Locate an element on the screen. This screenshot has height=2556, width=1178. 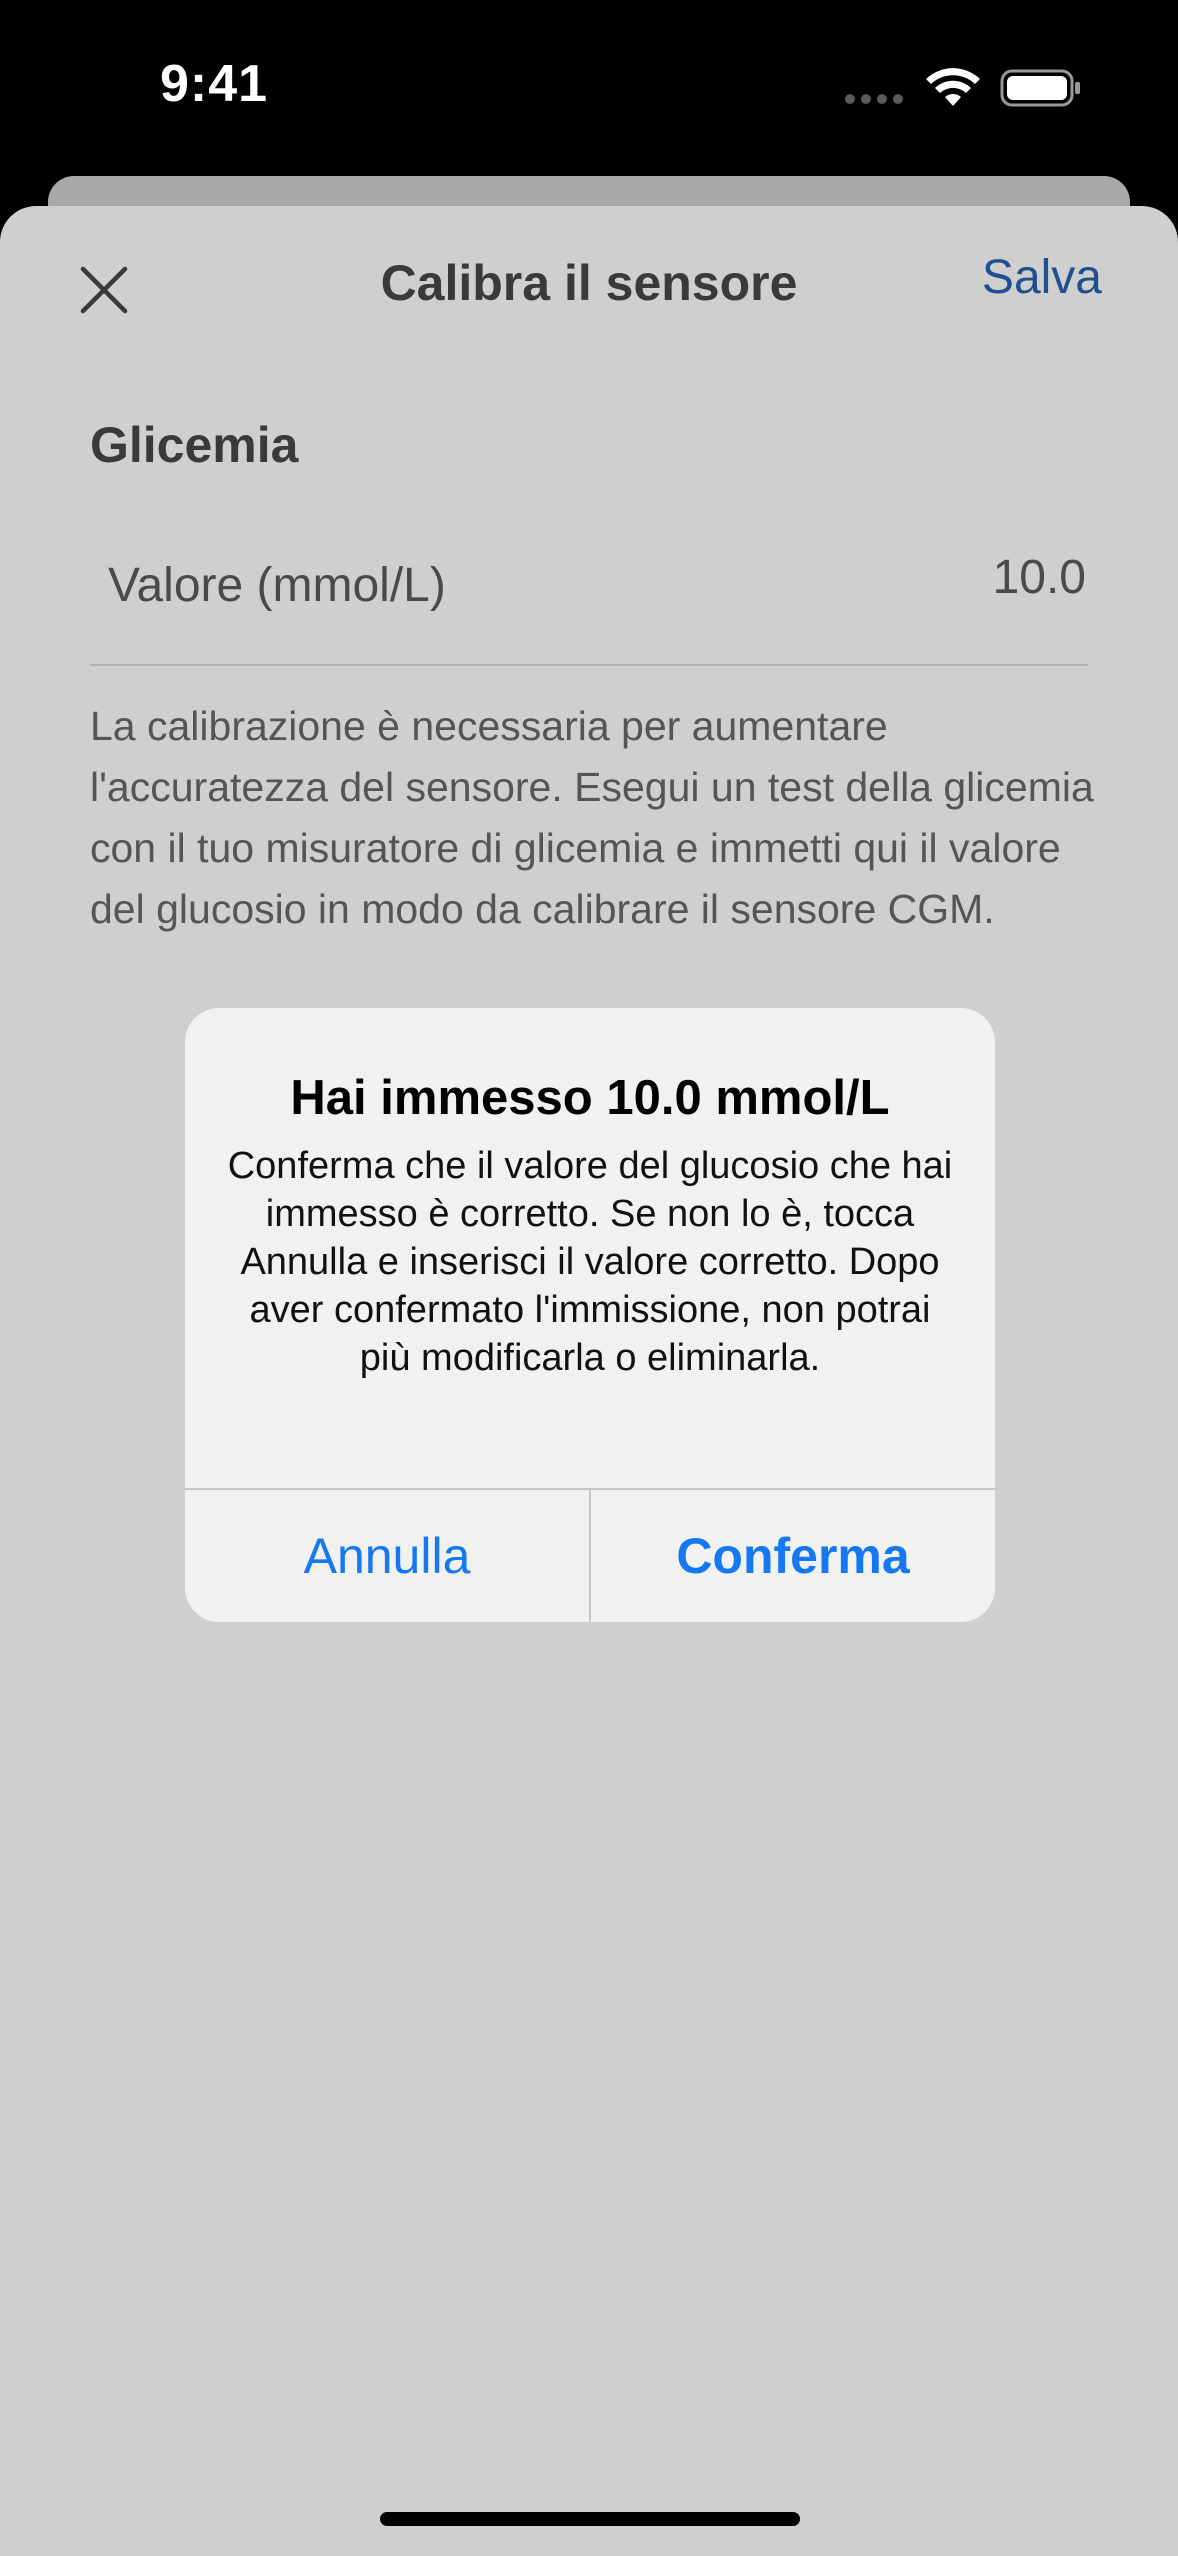
home-indicator is located at coordinates (590, 2519).